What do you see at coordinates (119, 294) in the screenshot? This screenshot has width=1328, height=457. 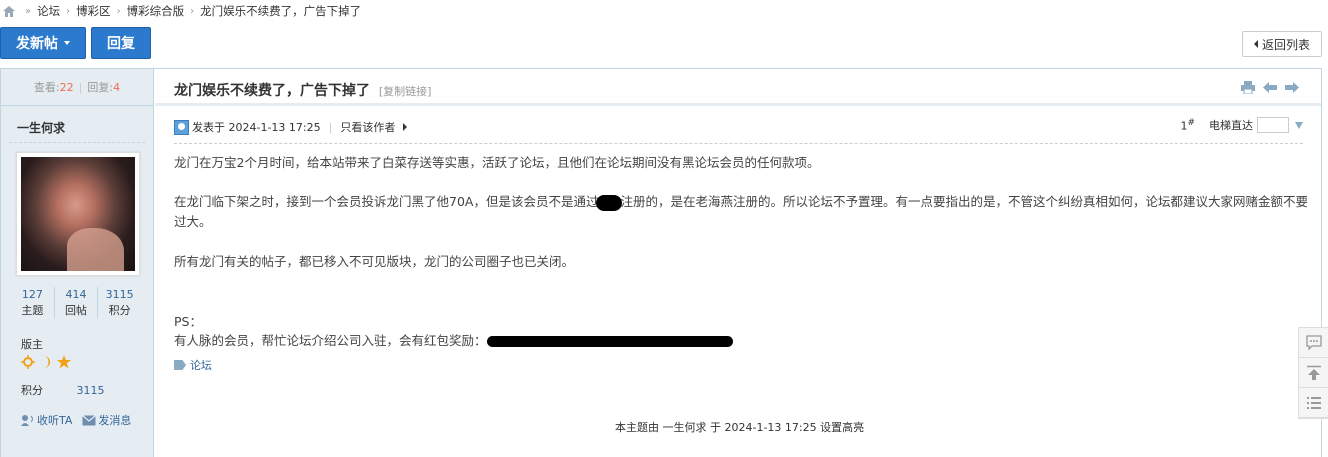 I see `credits-value: 3115` at bounding box center [119, 294].